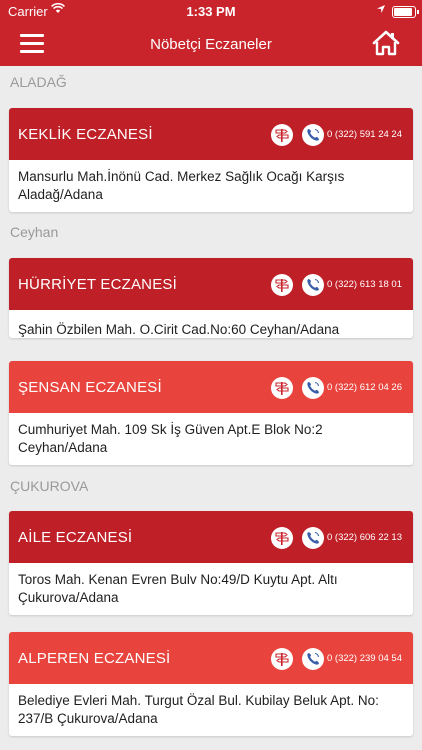 The width and height of the screenshot is (422, 750). Describe the element at coordinates (381, 10) in the screenshot. I see `location-arrow-icon` at that location.